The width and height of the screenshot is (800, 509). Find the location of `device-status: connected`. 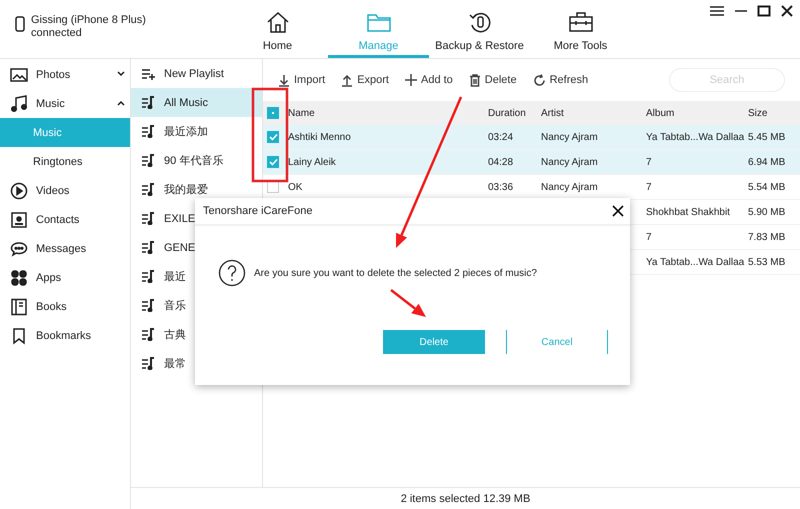

device-status: connected is located at coordinates (57, 33).